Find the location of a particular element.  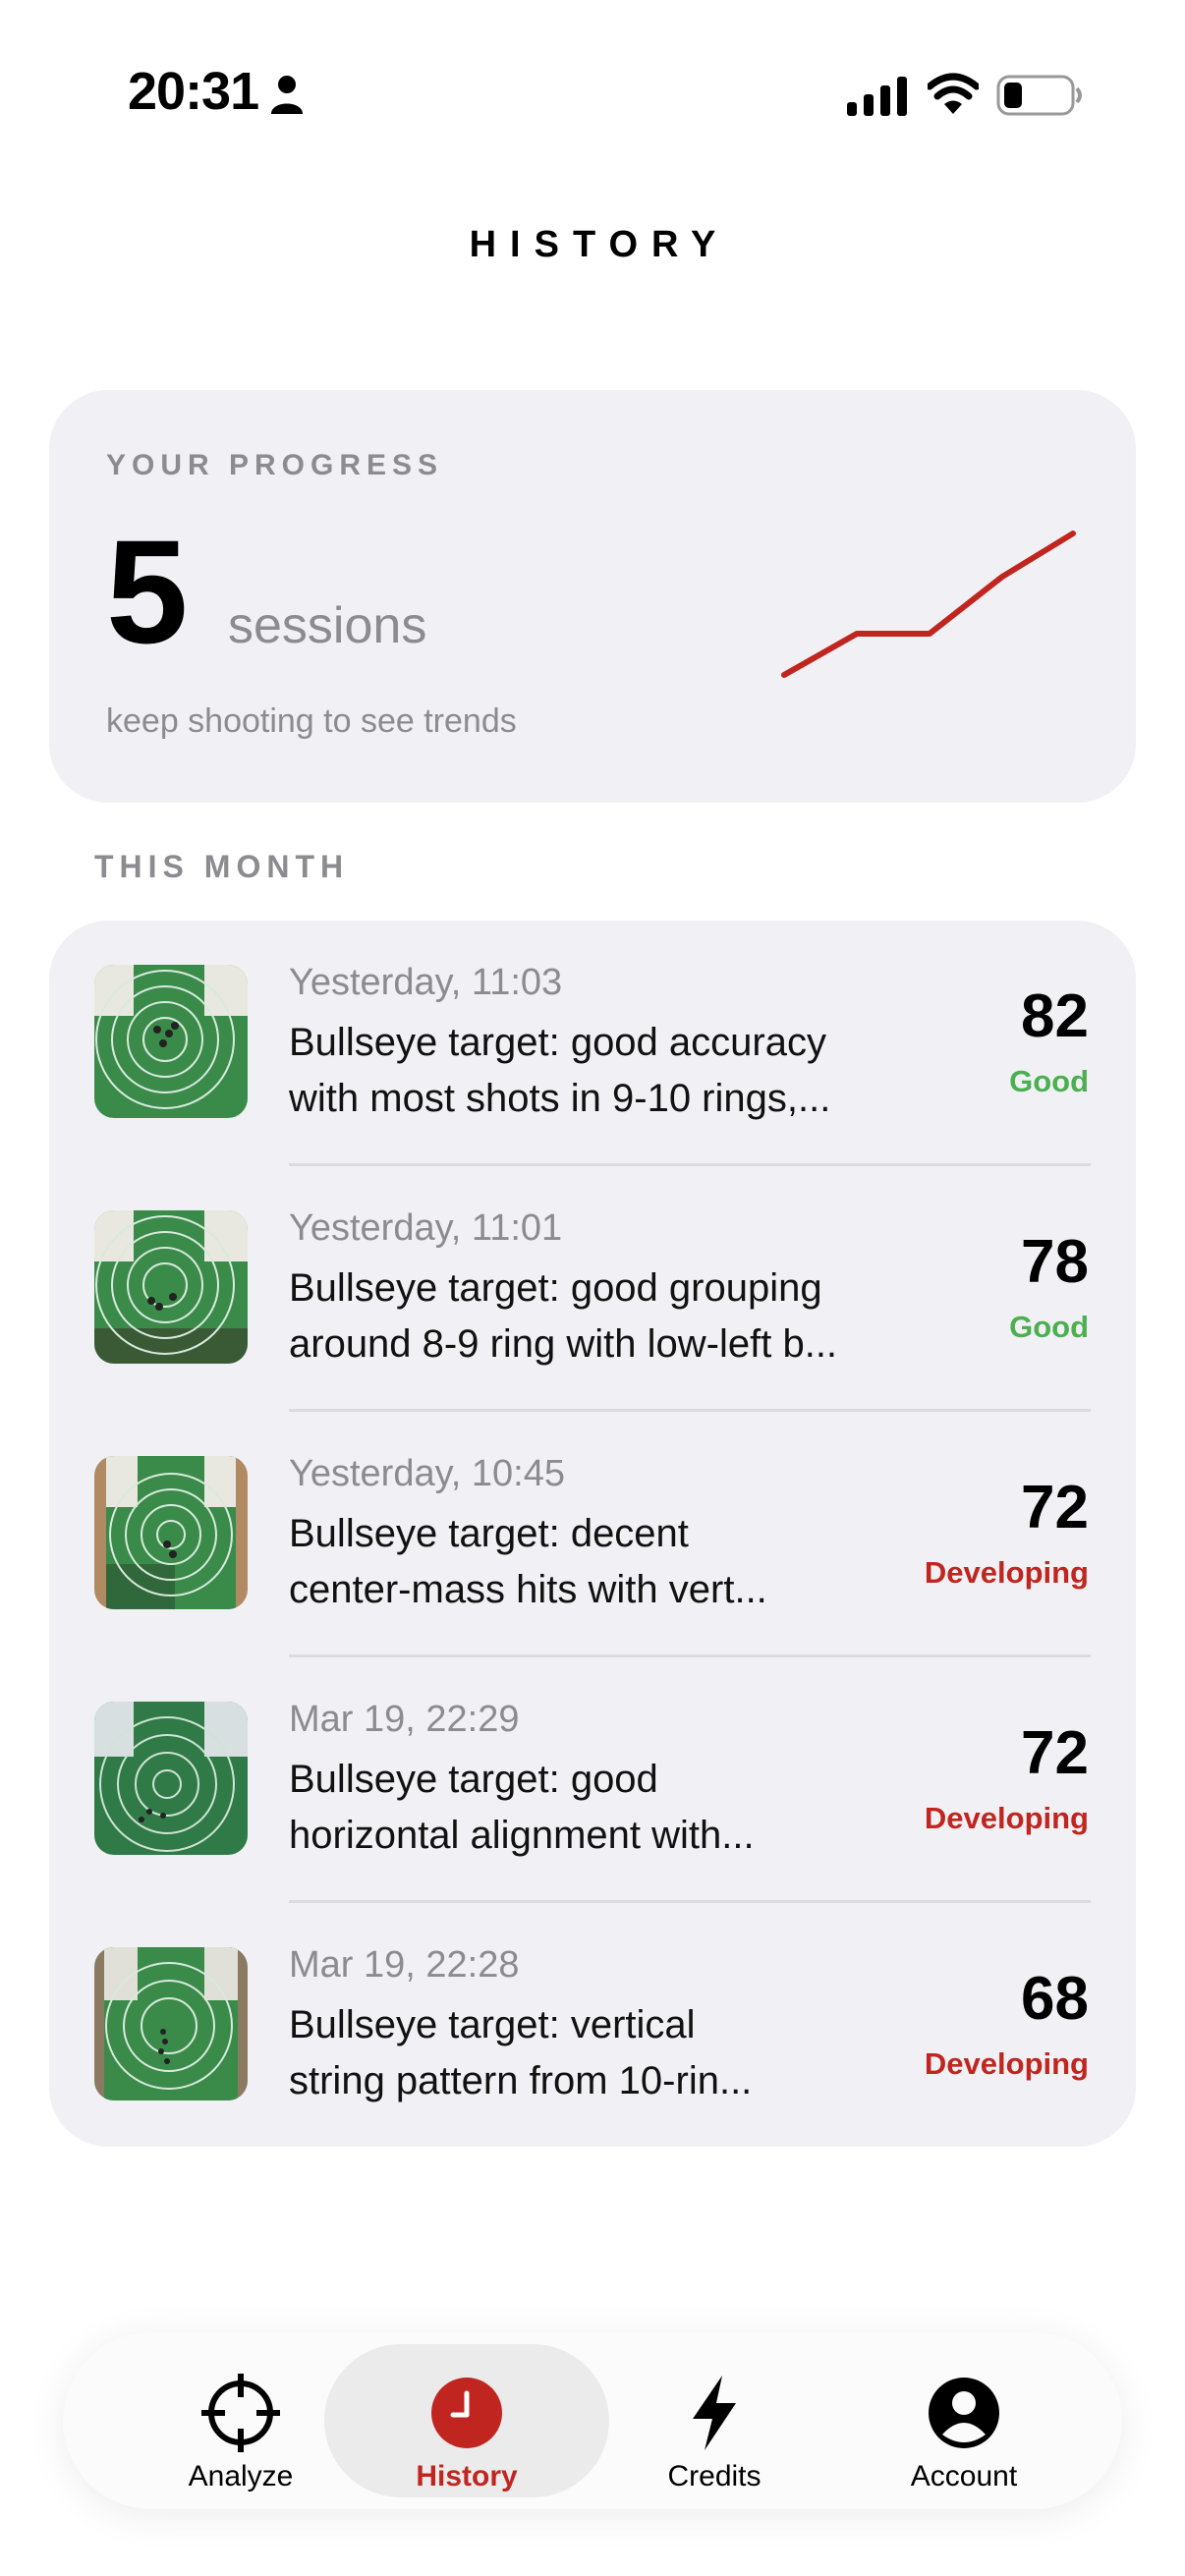

session-date: Yesterday, 11:03 is located at coordinates (426, 982).